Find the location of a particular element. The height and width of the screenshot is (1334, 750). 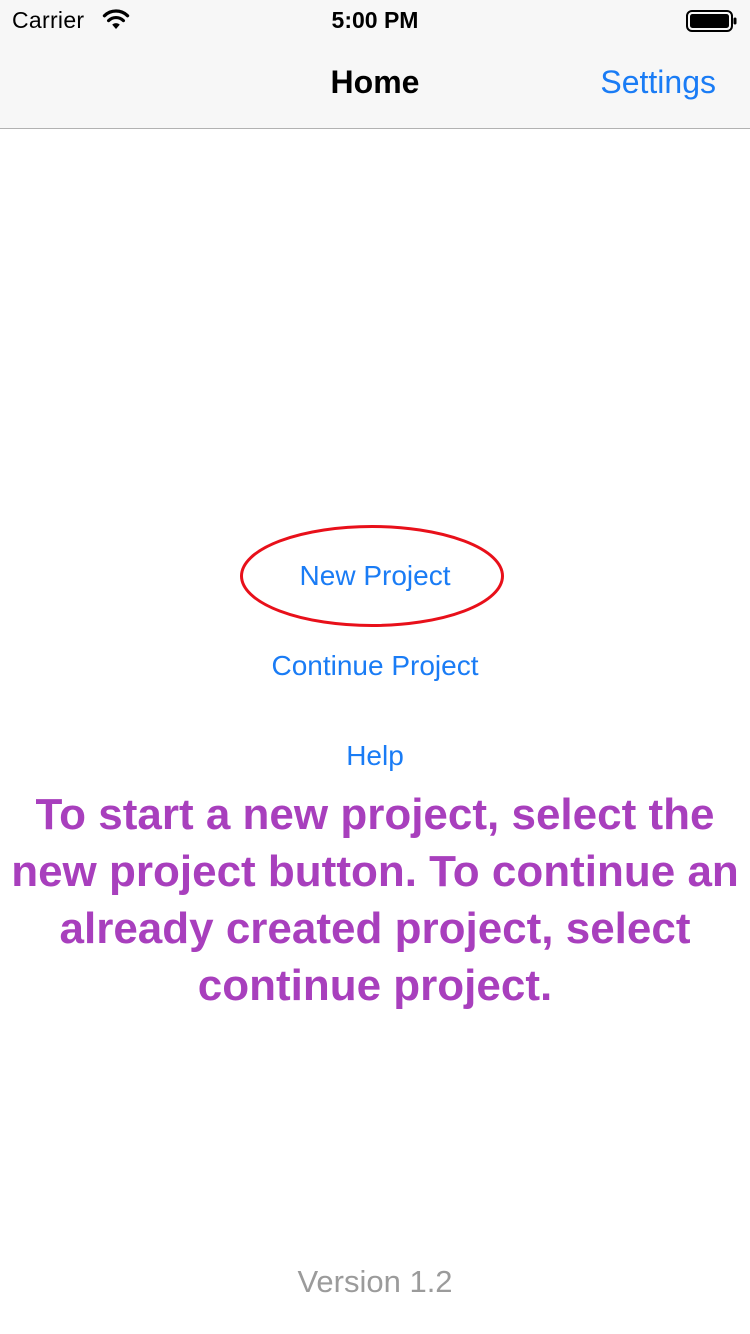

status-bar: Carrier 5:00 PM is located at coordinates (375, 20).